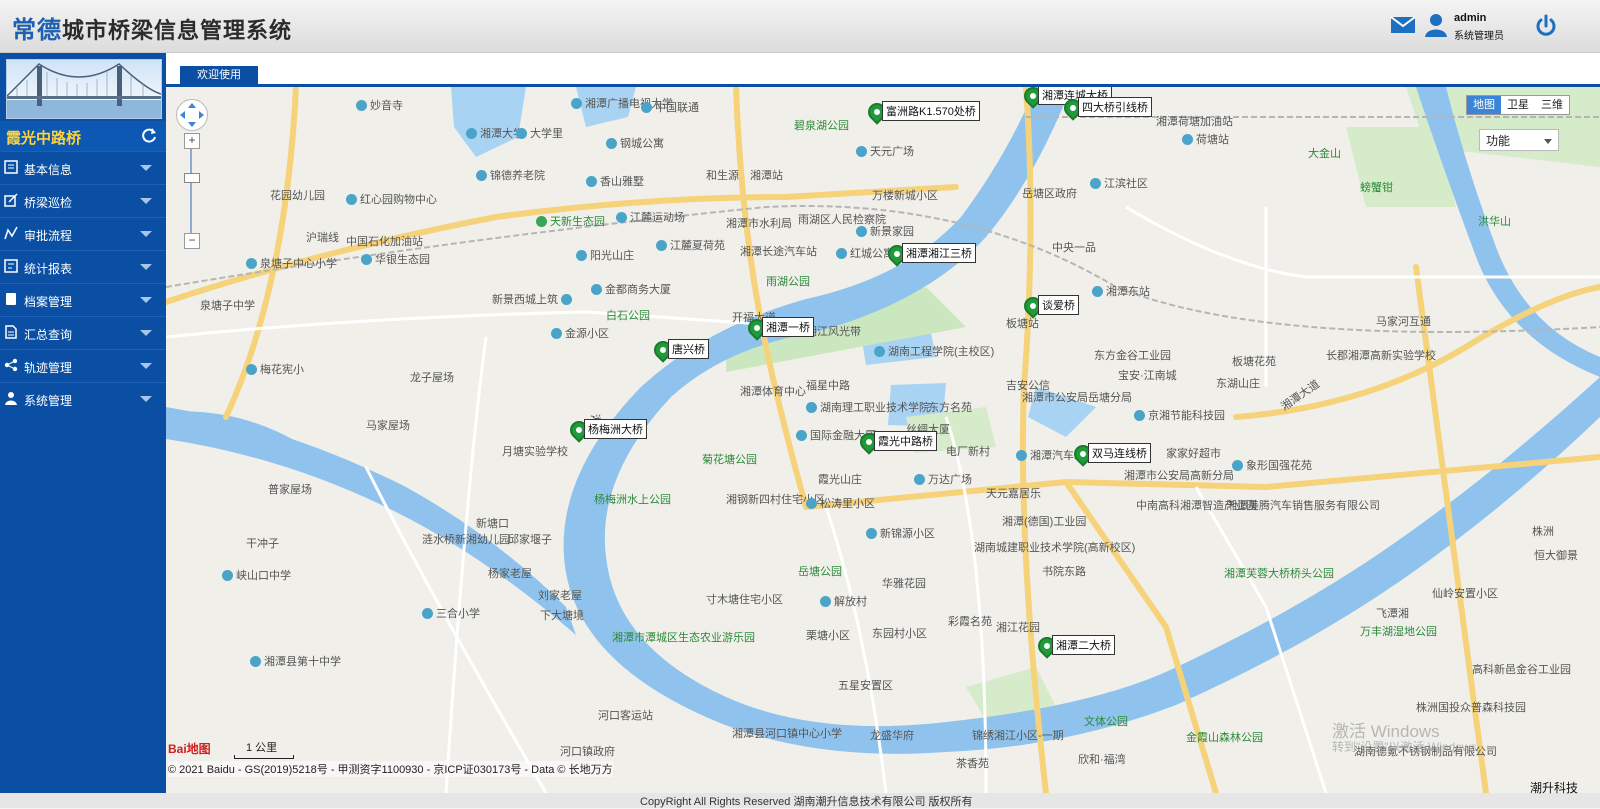 The width and height of the screenshot is (1600, 809). Describe the element at coordinates (1518, 105) in the screenshot. I see `map-type-satellite-button: 卫星` at that location.